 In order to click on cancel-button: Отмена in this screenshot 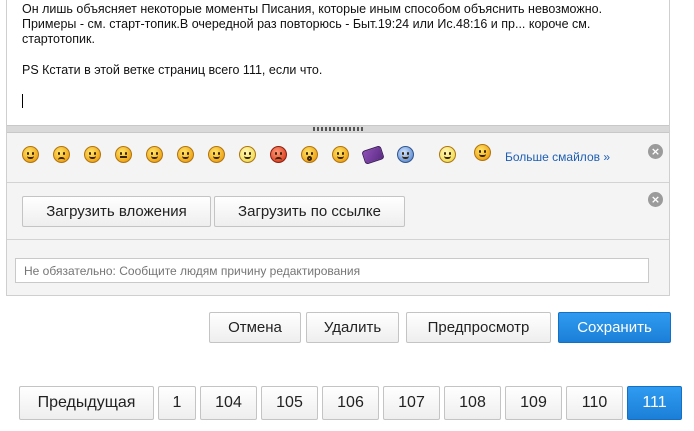, I will do `click(255, 327)`.